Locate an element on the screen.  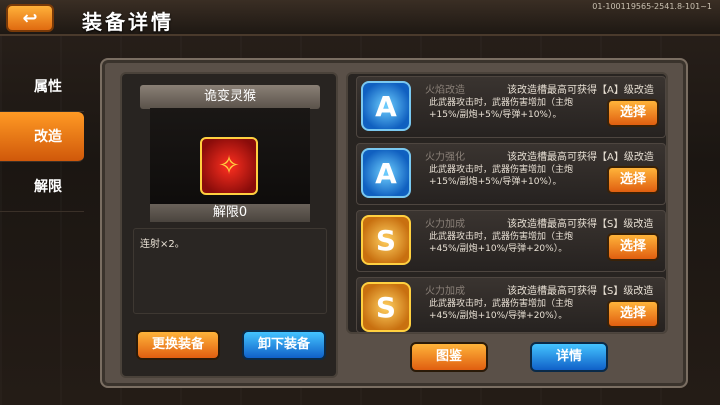
tab-attributes: 属性 is located at coordinates (42, 87).